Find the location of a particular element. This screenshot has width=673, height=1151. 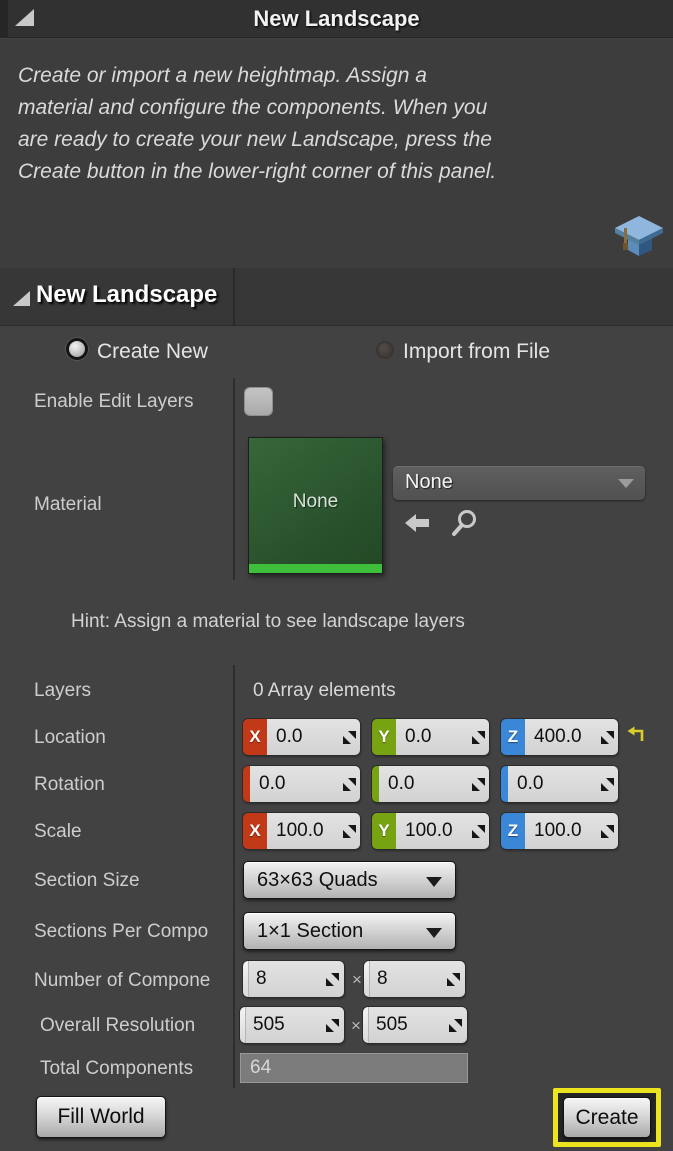

section-collapse-triangle-icon is located at coordinates (21, 298).